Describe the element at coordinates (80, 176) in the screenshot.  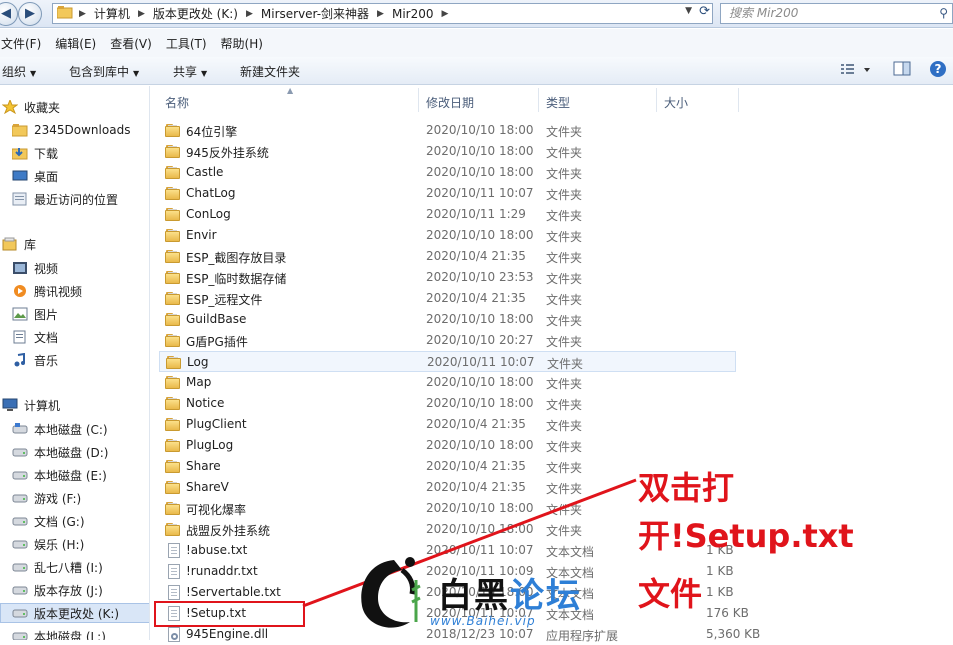
I see `favorites-item: 桌面` at that location.